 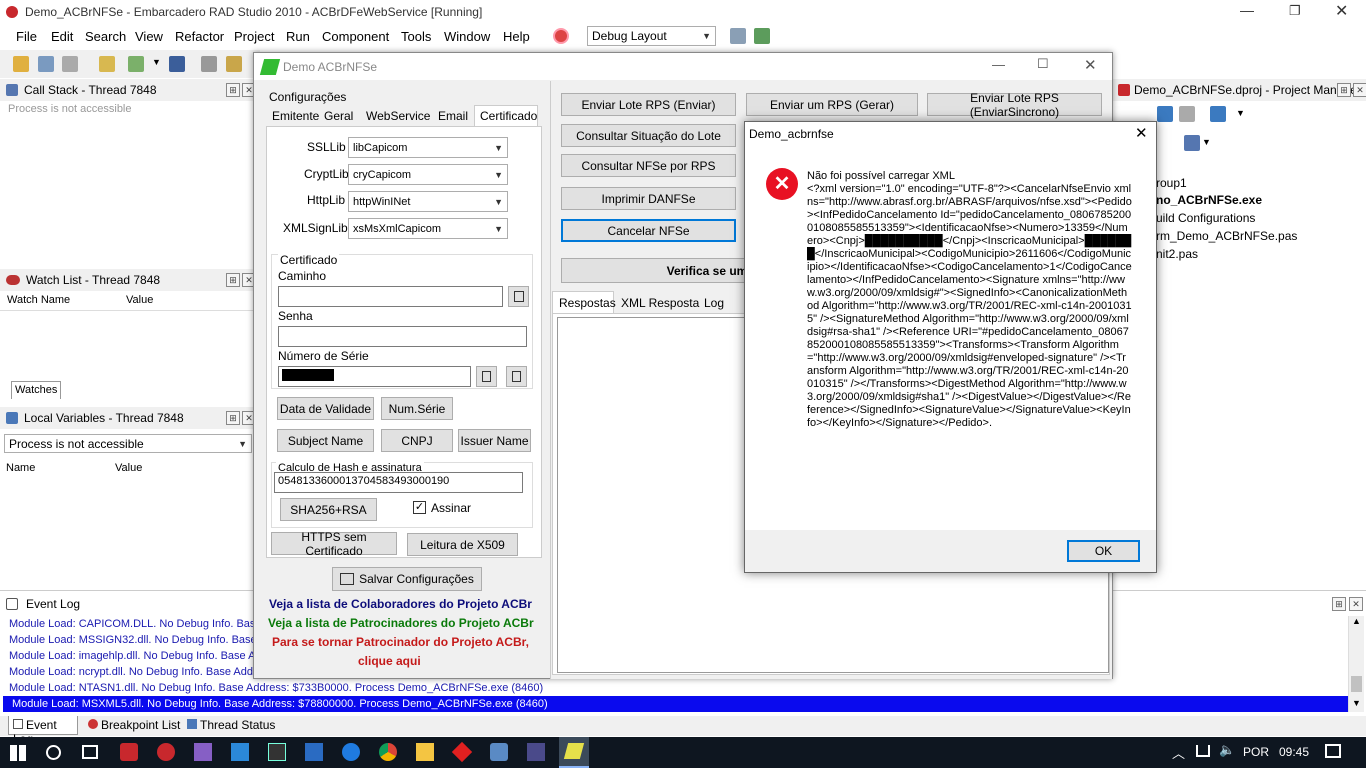 What do you see at coordinates (62, 36) in the screenshot?
I see `menu-edit: Edit` at bounding box center [62, 36].